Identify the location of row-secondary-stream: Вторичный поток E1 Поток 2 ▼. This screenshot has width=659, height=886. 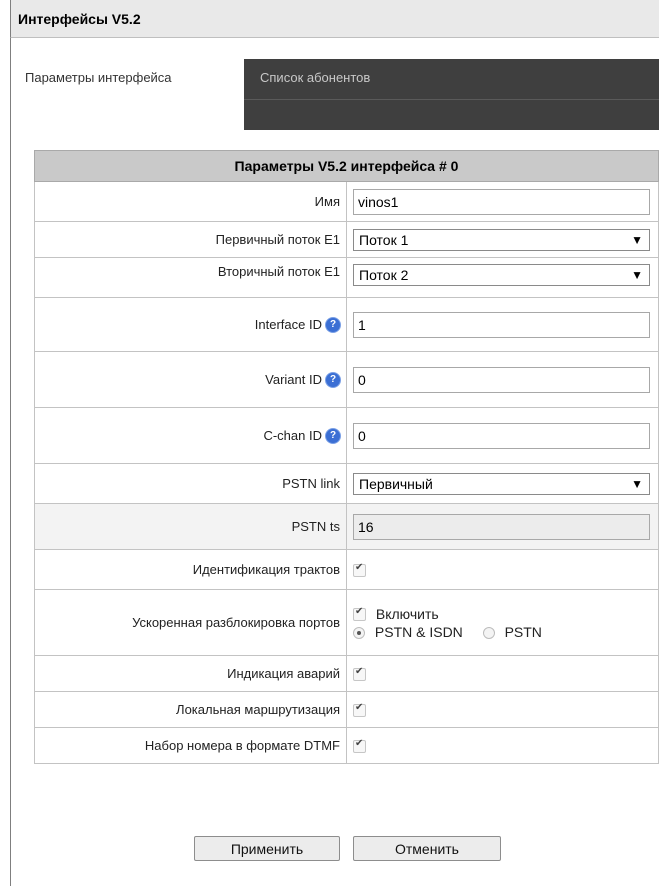
(346, 277).